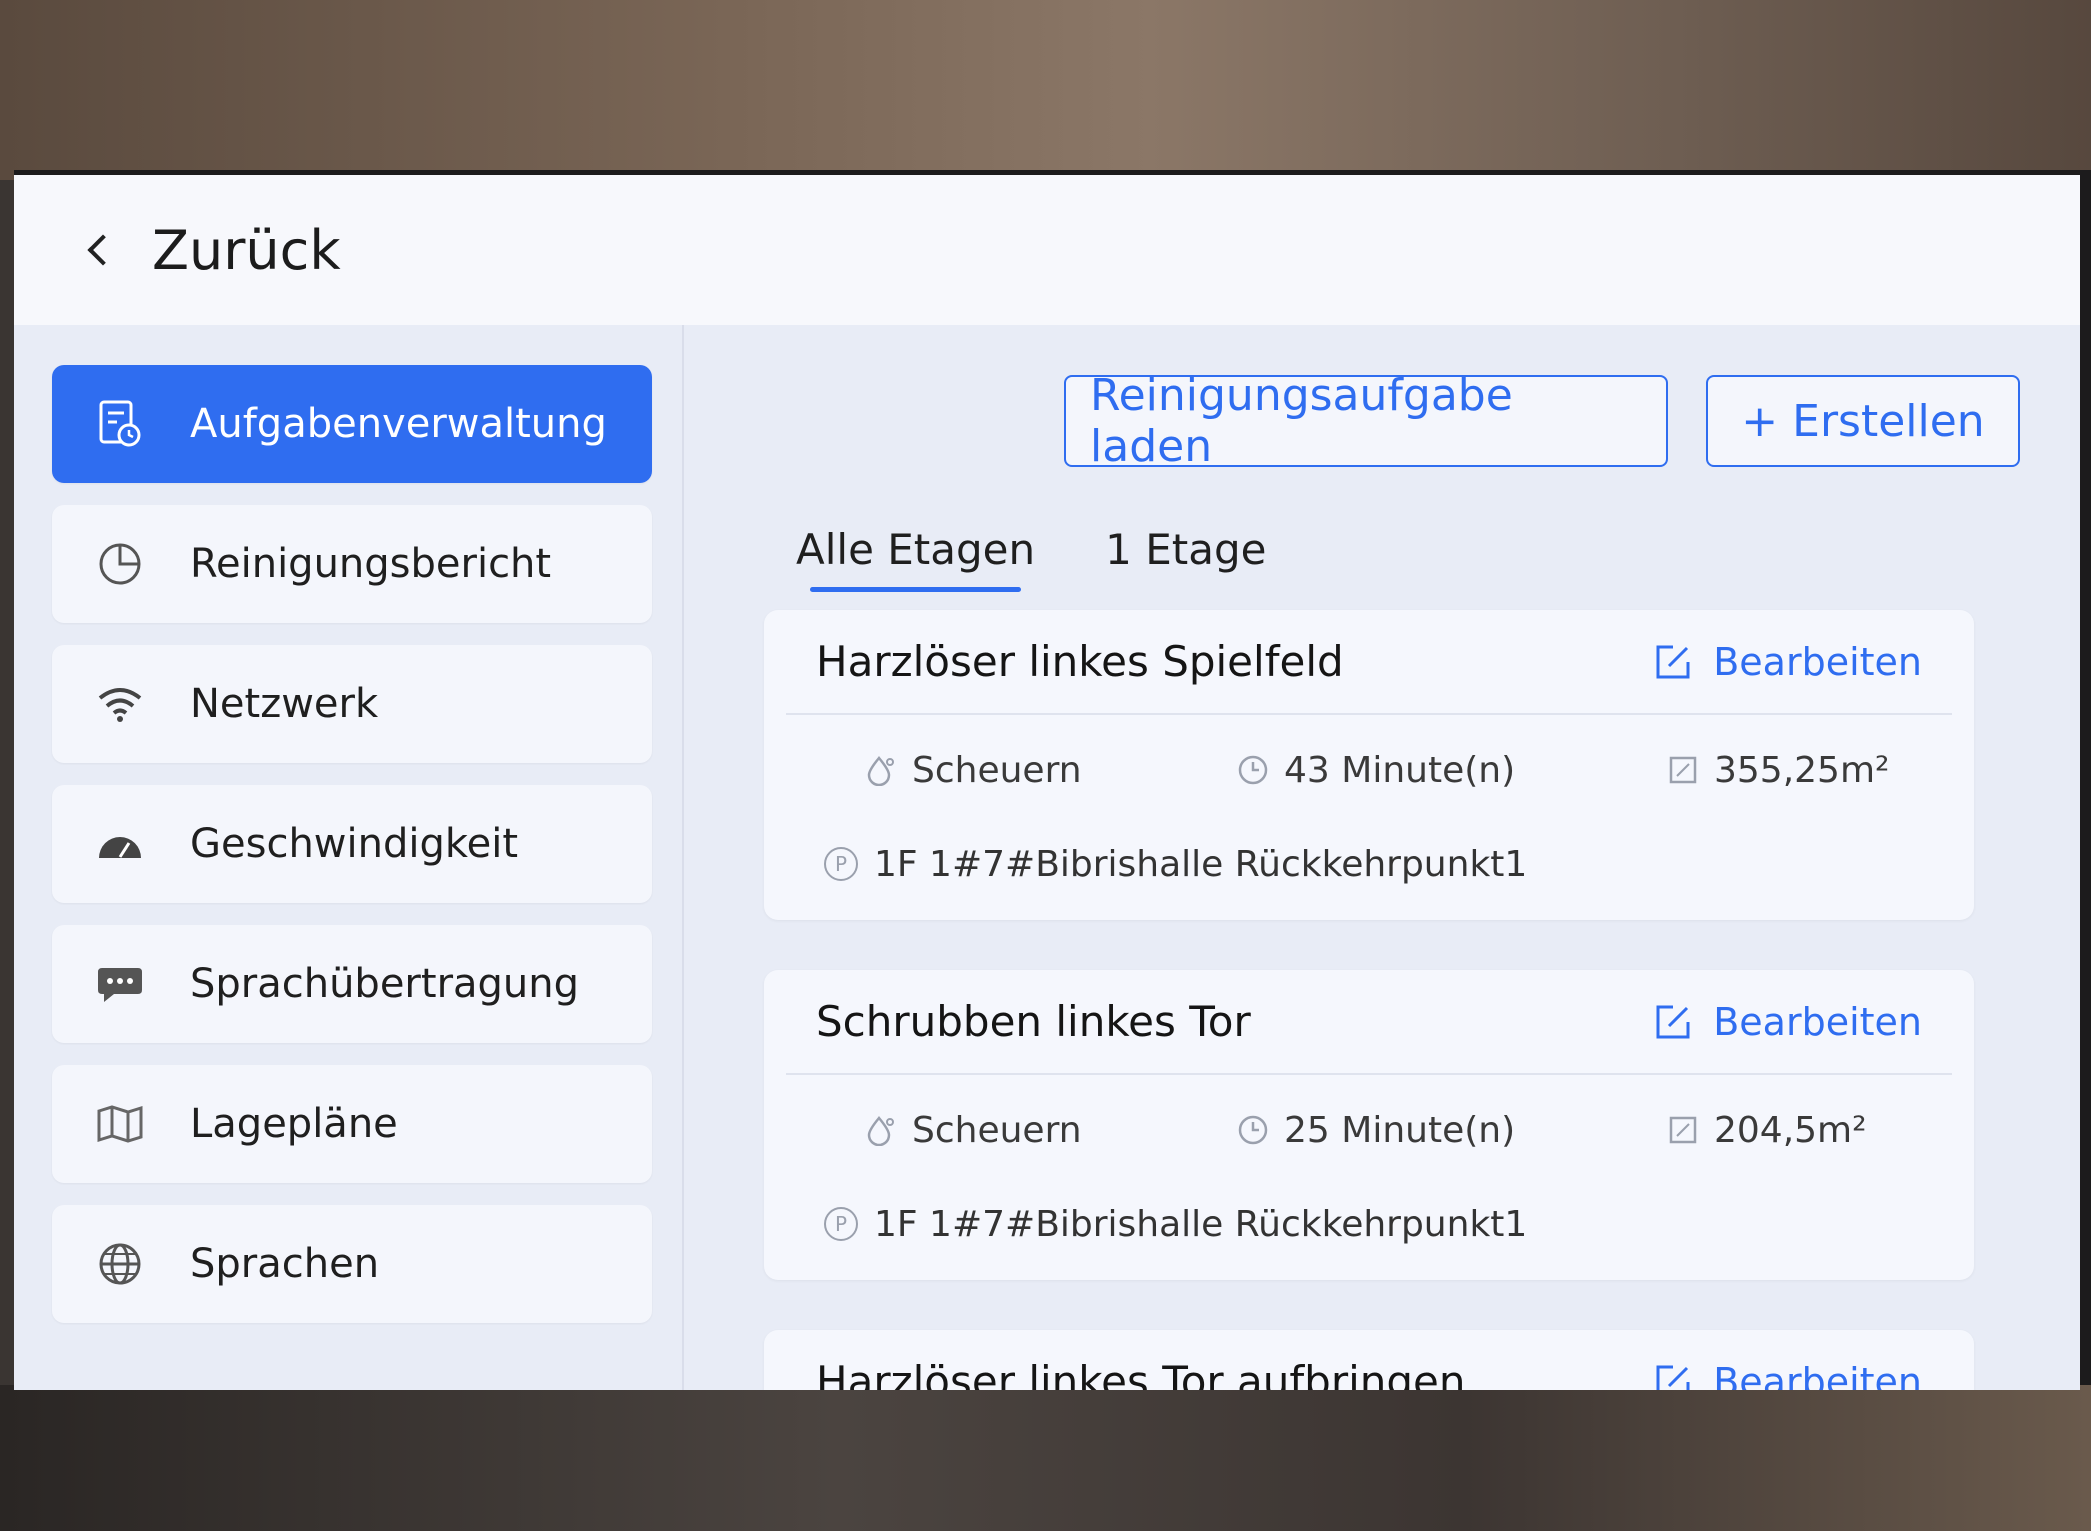 This screenshot has width=2091, height=1531. What do you see at coordinates (1366, 421) in the screenshot?
I see `load-task-button: Reinigungsaufgabe laden` at bounding box center [1366, 421].